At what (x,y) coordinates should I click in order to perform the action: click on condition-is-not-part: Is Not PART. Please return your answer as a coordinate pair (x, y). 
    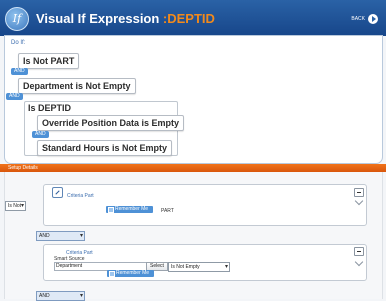
    Looking at the image, I should click on (49, 61).